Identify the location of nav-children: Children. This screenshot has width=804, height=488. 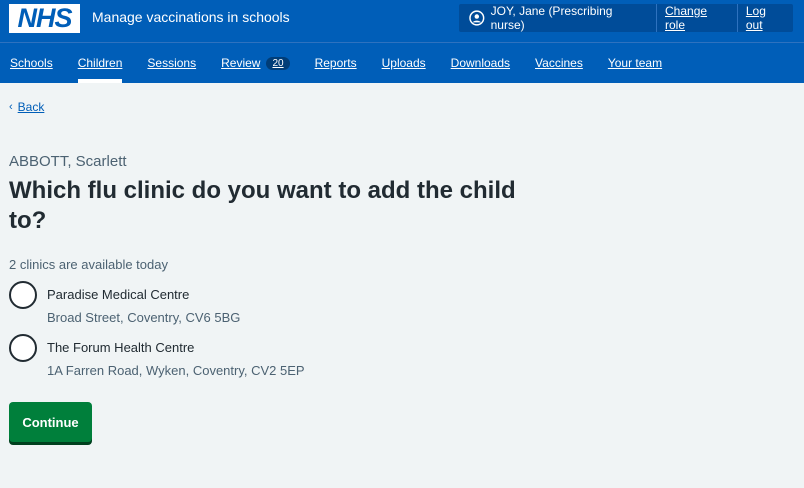
(99, 63).